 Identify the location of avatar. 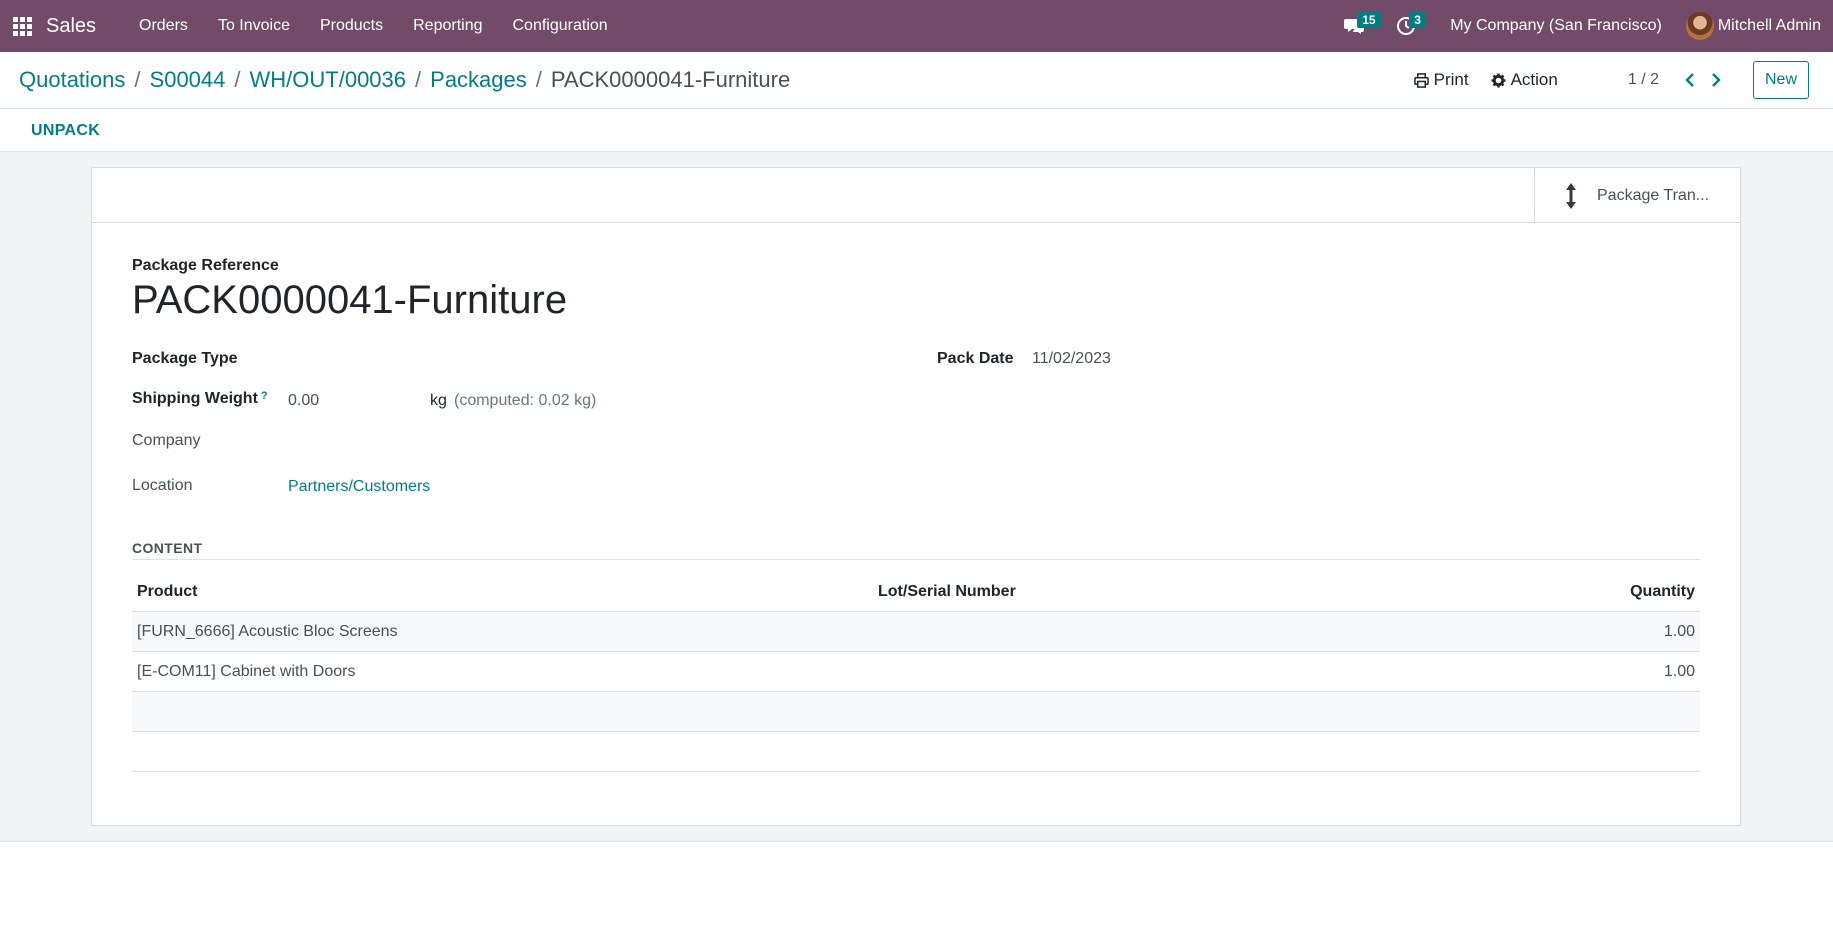
(1699, 26).